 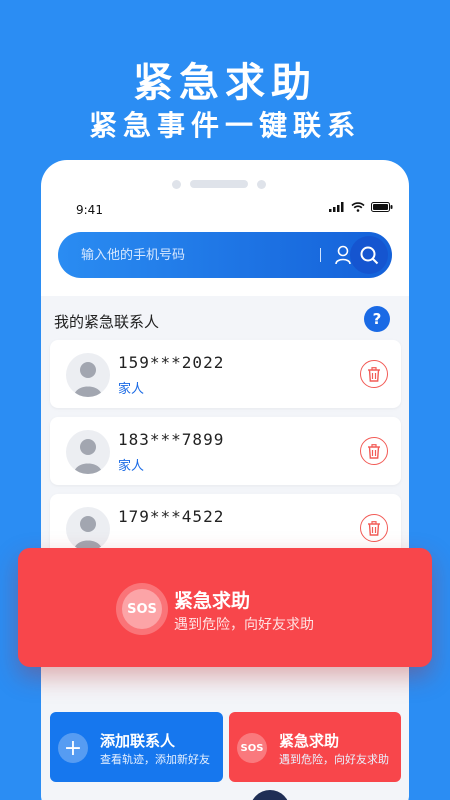 I want to click on sos-badge: SOS, so click(x=142, y=609).